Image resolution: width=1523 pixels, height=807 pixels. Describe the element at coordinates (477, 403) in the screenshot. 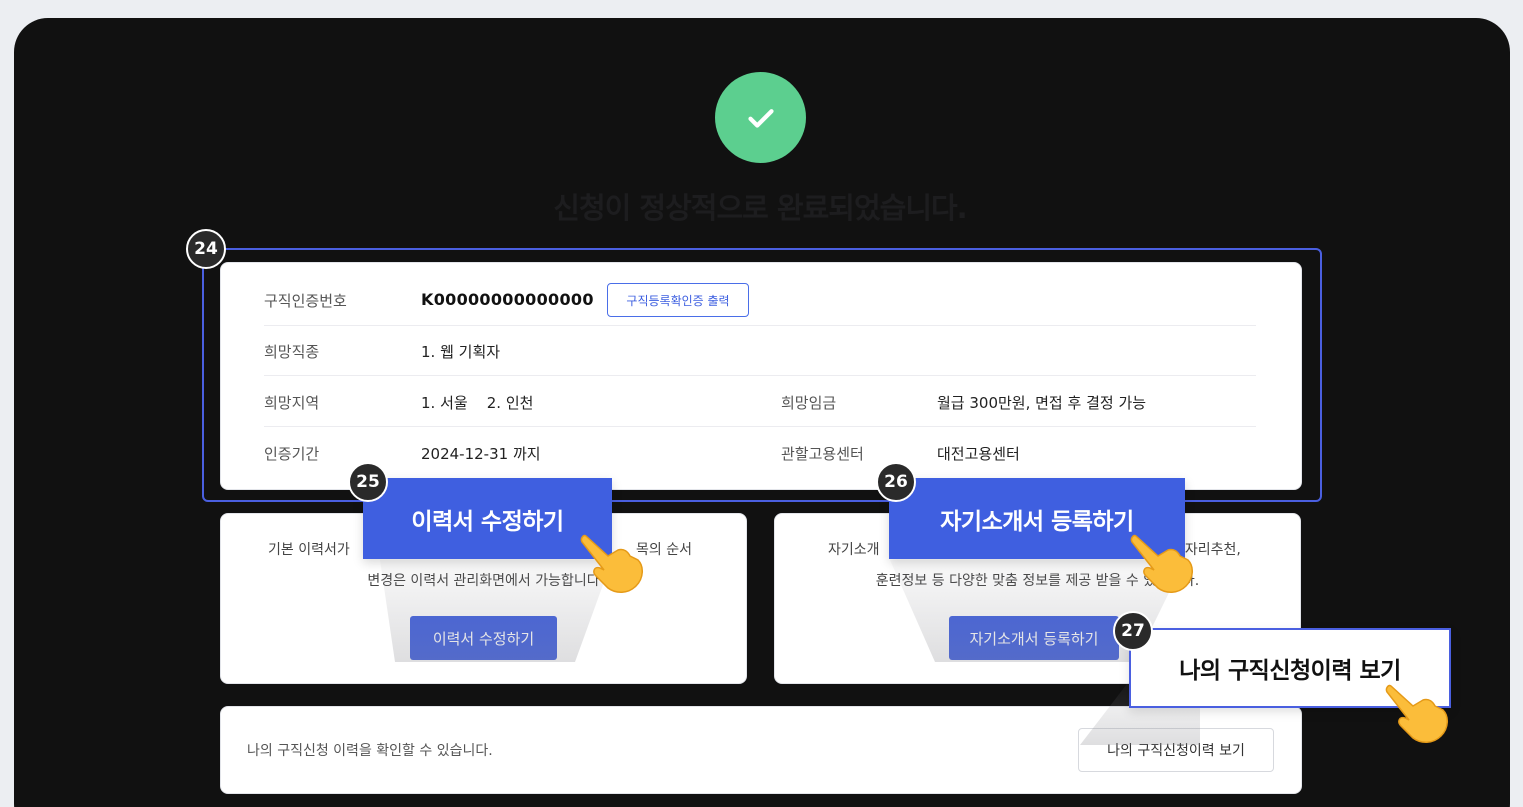

I see `region-value: 1. 서울 2. 인천` at that location.